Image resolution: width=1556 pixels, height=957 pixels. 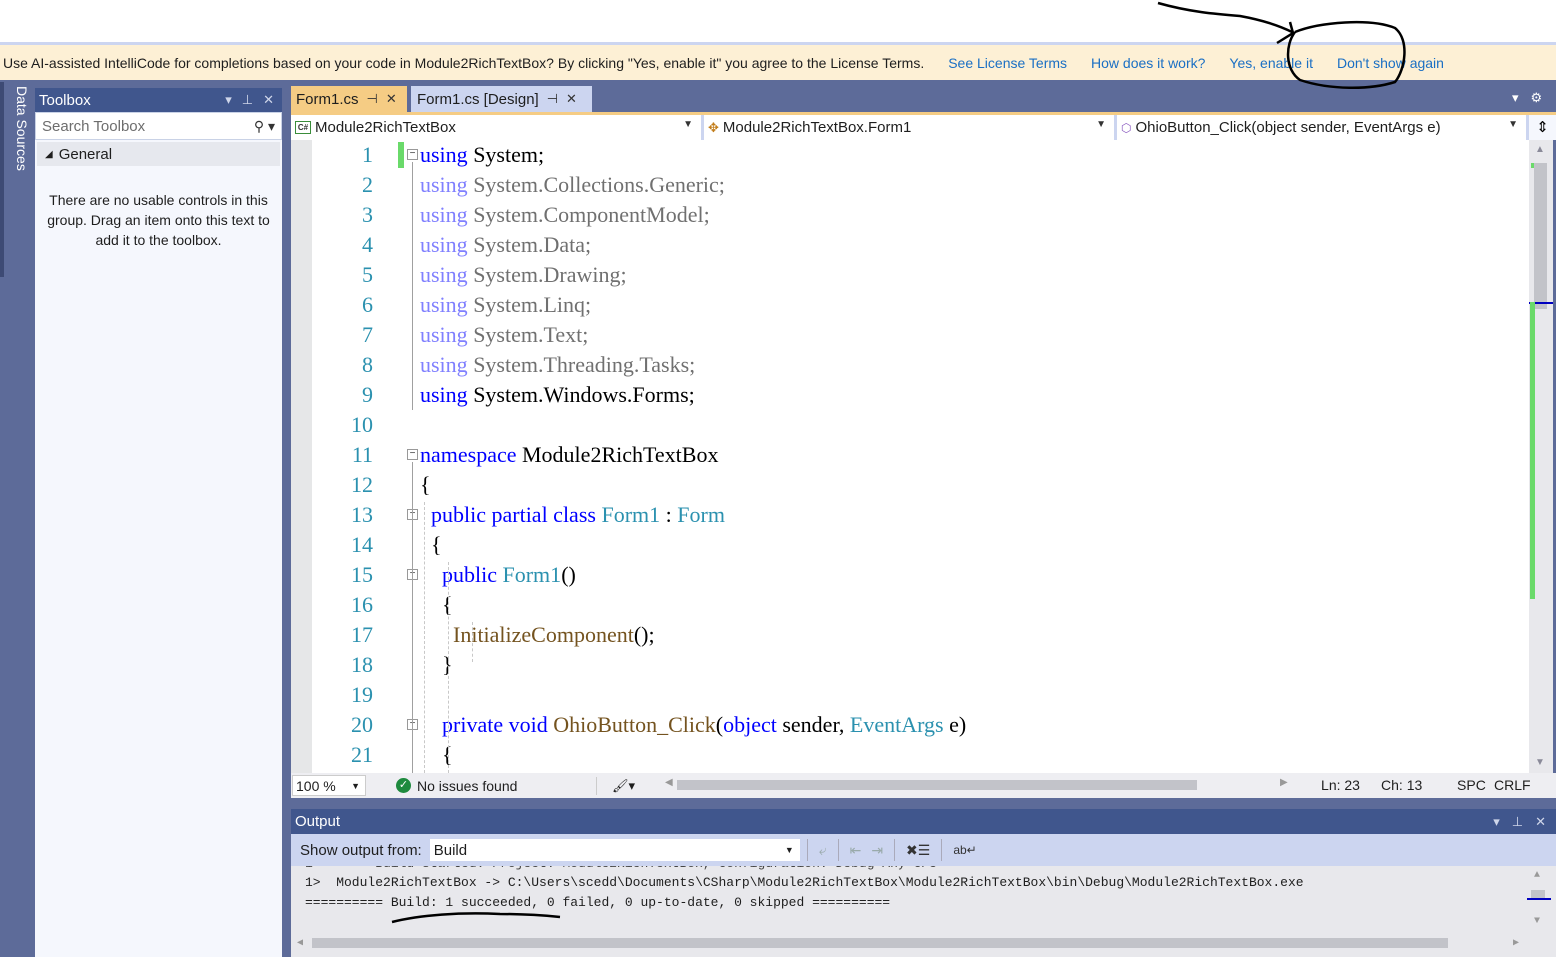 I want to click on code-token: Form, so click(x=701, y=514).